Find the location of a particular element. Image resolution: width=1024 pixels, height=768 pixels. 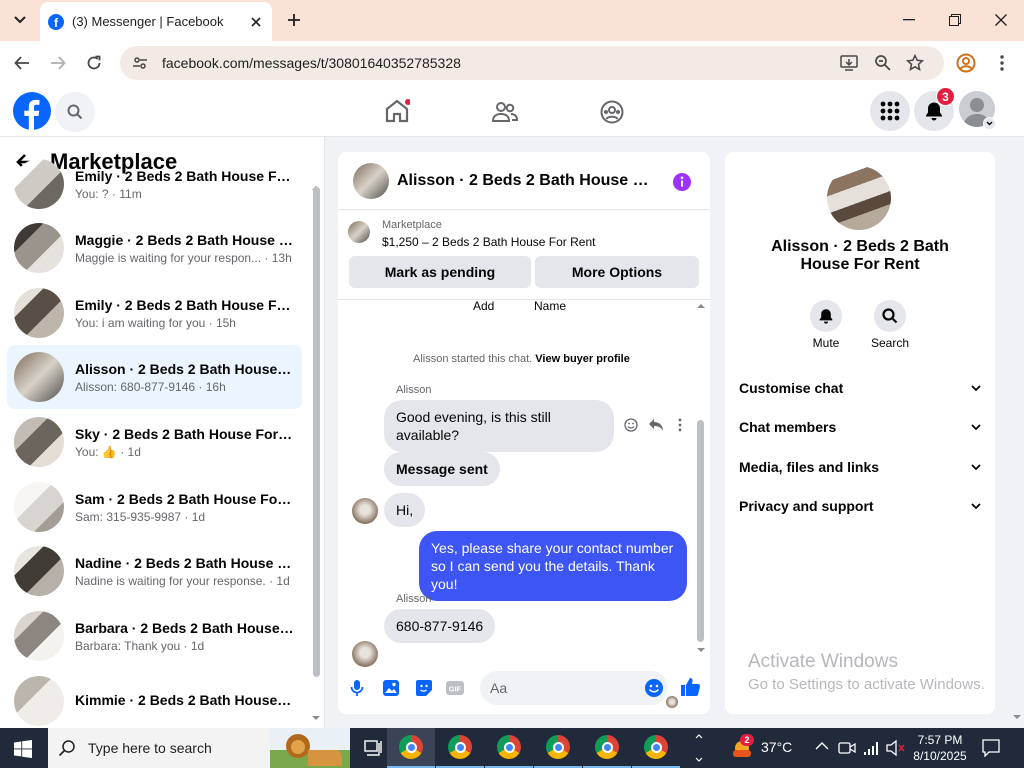

conversation-thumbnail is located at coordinates (39, 507).